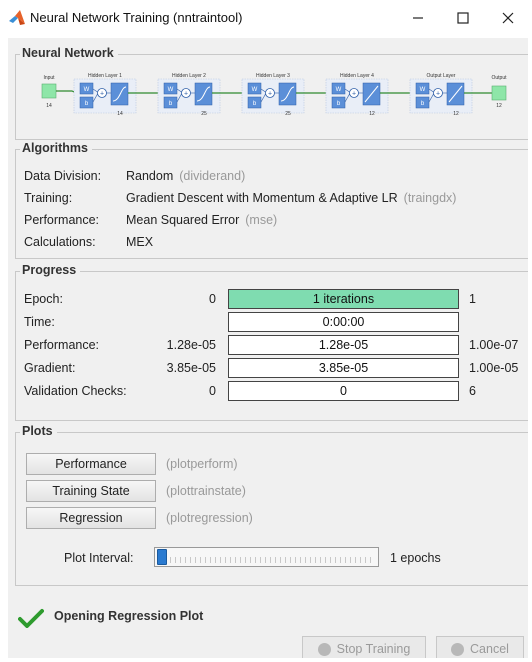  Describe the element at coordinates (458, 649) in the screenshot. I see `cancel-icon` at that location.